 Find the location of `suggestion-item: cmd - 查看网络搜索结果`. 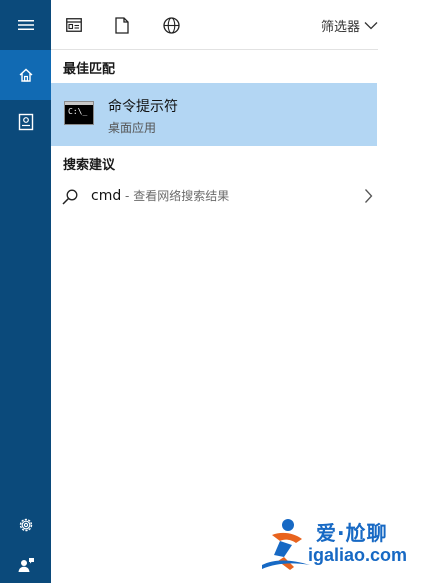

suggestion-item: cmd - 查看网络搜索结果 is located at coordinates (214, 197).